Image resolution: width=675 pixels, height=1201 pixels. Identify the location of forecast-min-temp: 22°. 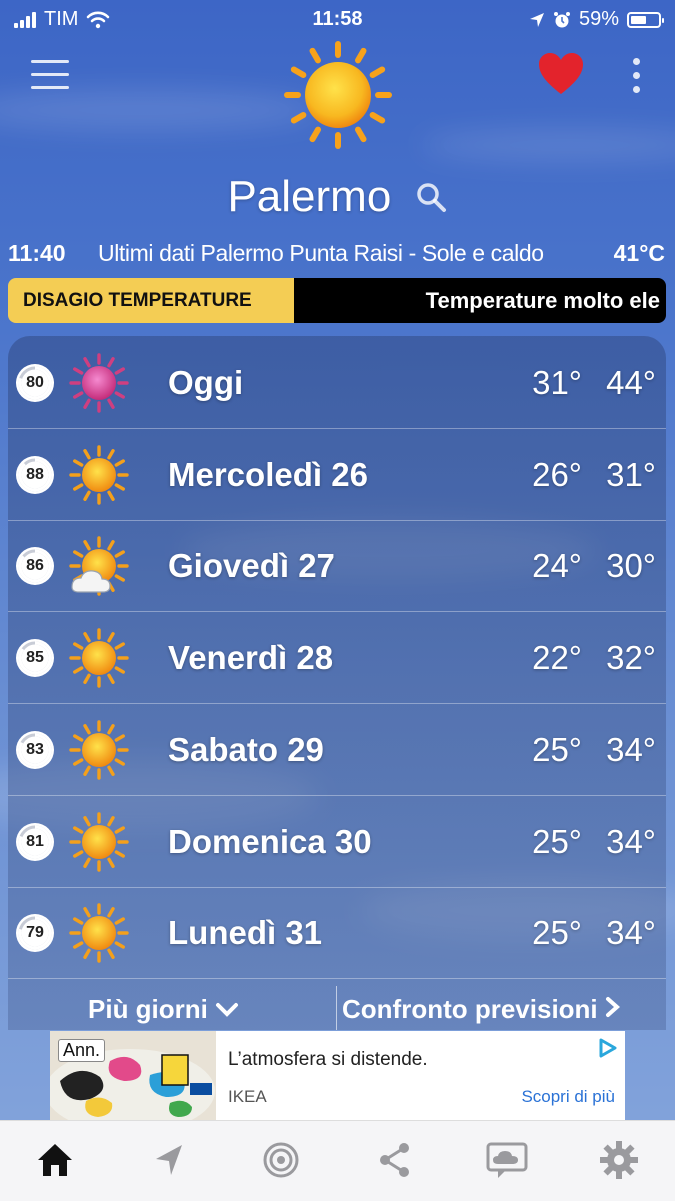
(557, 658).